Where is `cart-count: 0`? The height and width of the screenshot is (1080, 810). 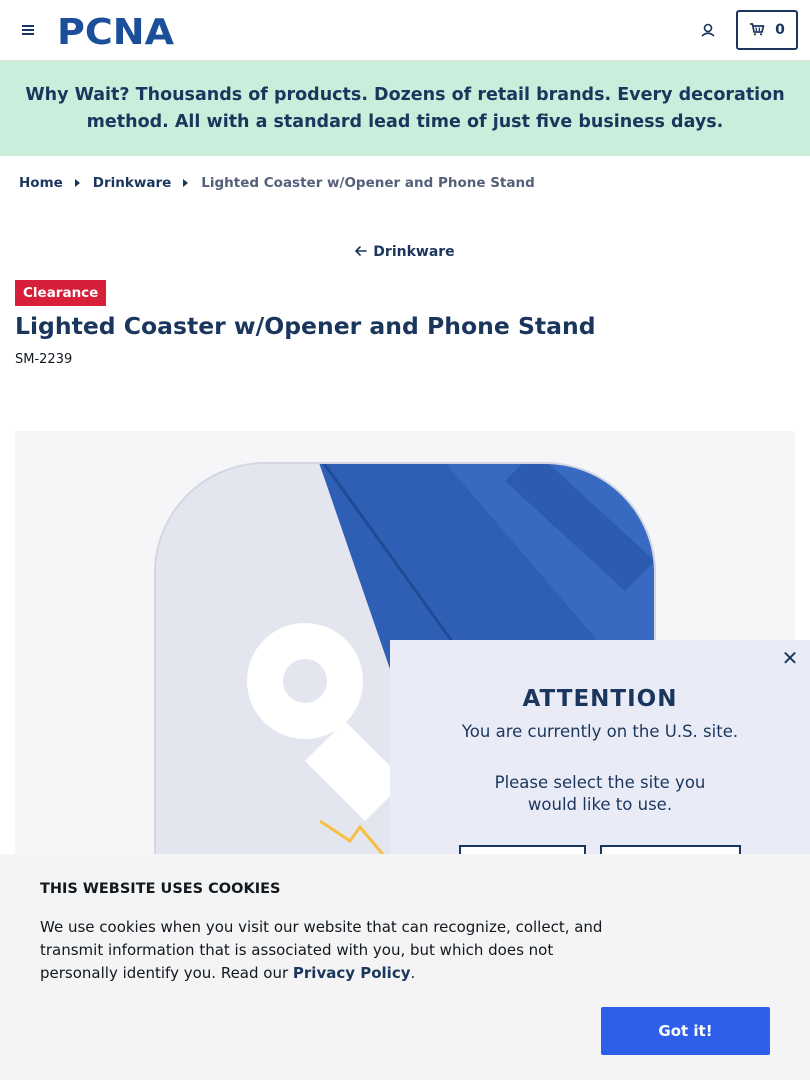
cart-count: 0 is located at coordinates (780, 30).